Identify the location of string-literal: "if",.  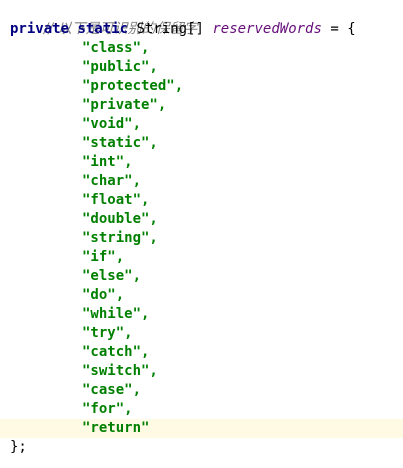
(103, 257).